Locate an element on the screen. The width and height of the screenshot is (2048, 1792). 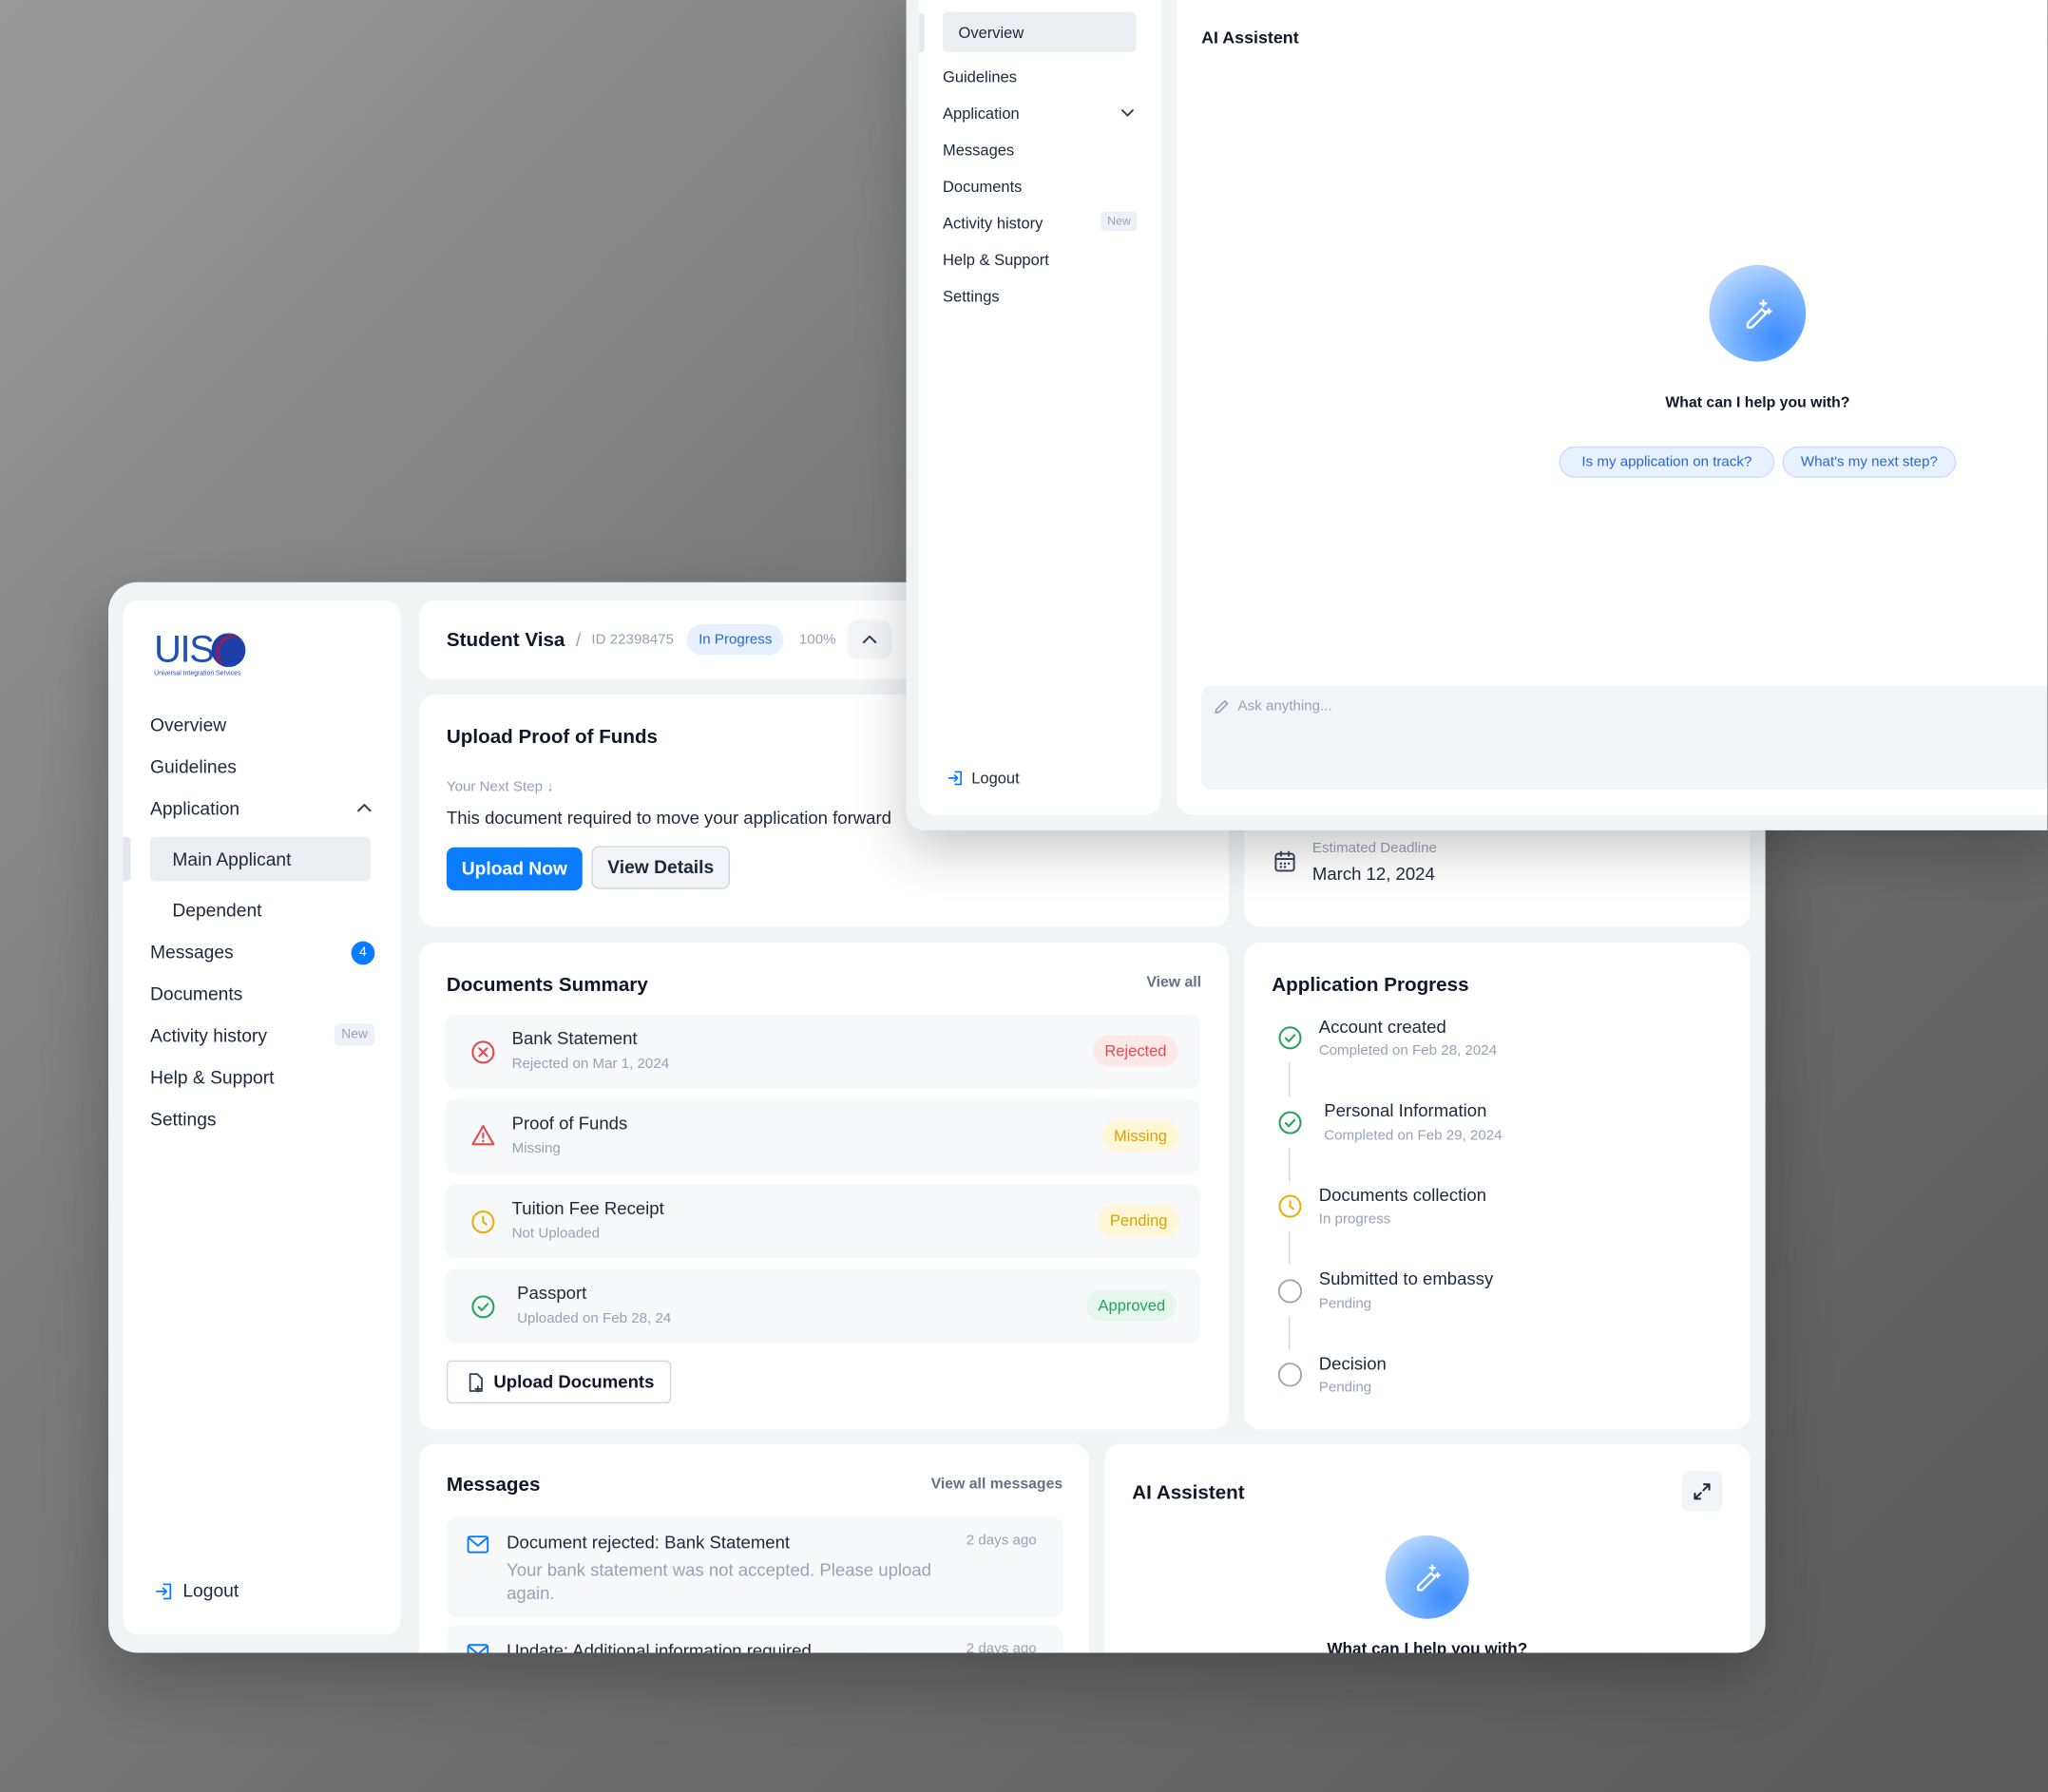
sidebar-item-dependent: Dependent is located at coordinates (216, 910).